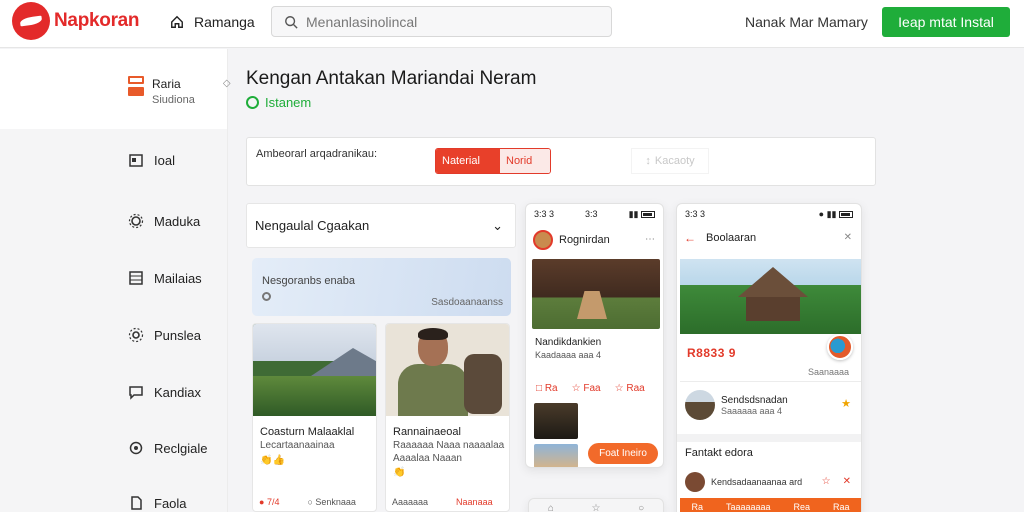 The height and width of the screenshot is (512, 1024). What do you see at coordinates (170, 503) in the screenshot?
I see `sidebar-item-label: Faola` at bounding box center [170, 503].